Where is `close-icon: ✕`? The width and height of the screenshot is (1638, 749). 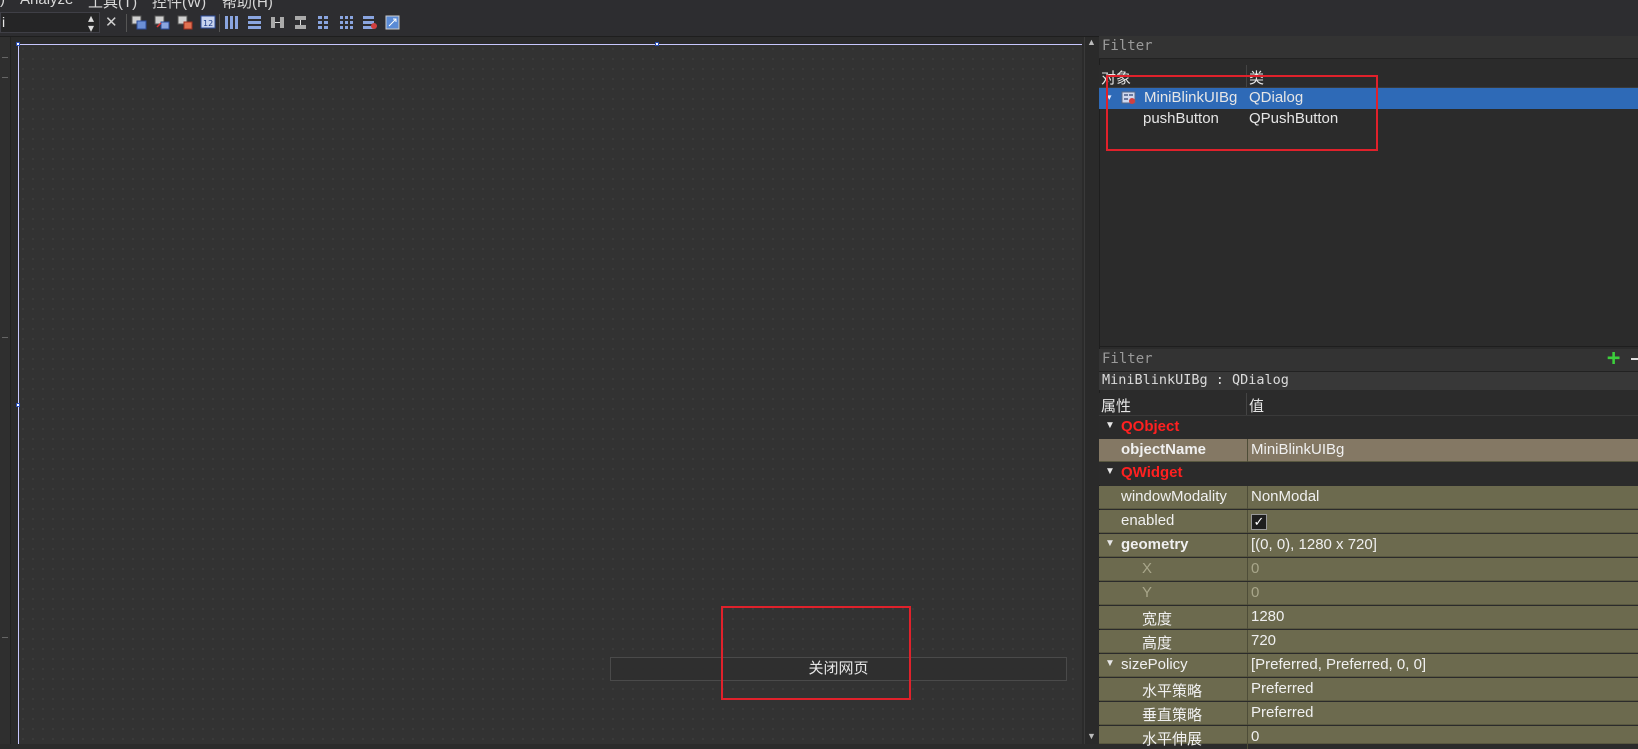
close-icon: ✕ is located at coordinates (111, 22).